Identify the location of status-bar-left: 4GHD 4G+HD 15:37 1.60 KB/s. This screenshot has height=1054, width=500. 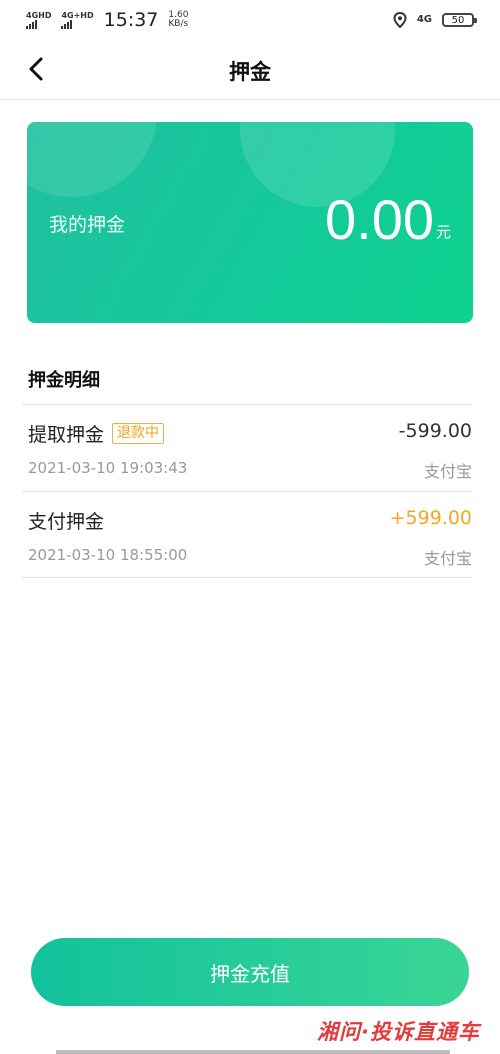
(107, 20).